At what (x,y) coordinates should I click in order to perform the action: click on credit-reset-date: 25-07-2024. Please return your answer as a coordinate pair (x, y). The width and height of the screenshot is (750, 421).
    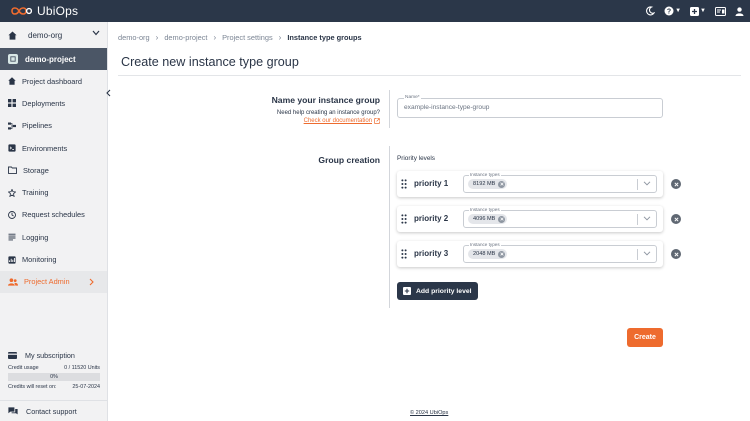
    Looking at the image, I should click on (86, 386).